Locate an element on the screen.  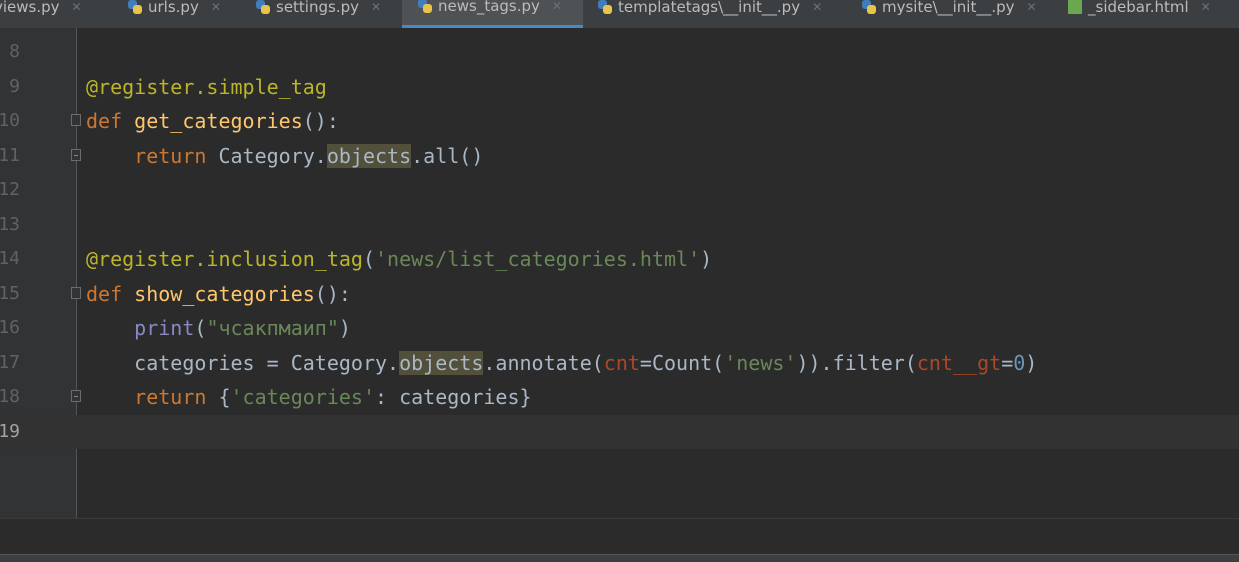
code-token: .annotate( is located at coordinates (543, 363).